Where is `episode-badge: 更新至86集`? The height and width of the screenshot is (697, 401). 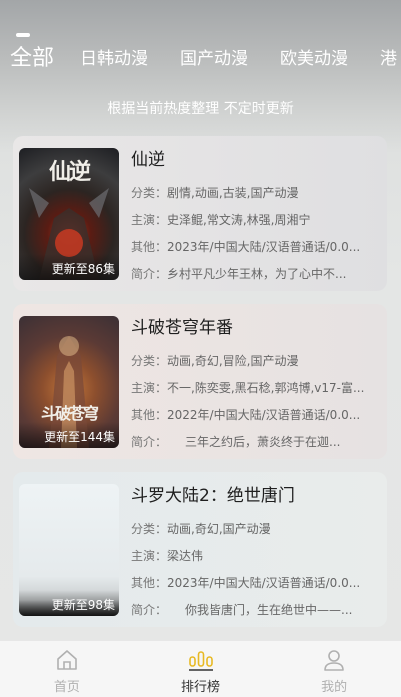 episode-badge: 更新至86集 is located at coordinates (69, 267).